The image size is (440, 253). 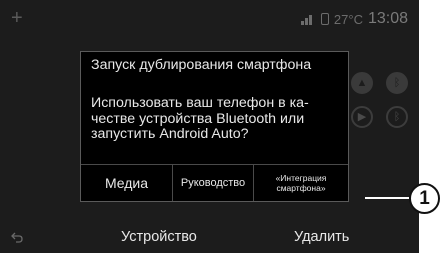 What do you see at coordinates (209, 18) in the screenshot?
I see `status-bar: + 27°C 13:08` at bounding box center [209, 18].